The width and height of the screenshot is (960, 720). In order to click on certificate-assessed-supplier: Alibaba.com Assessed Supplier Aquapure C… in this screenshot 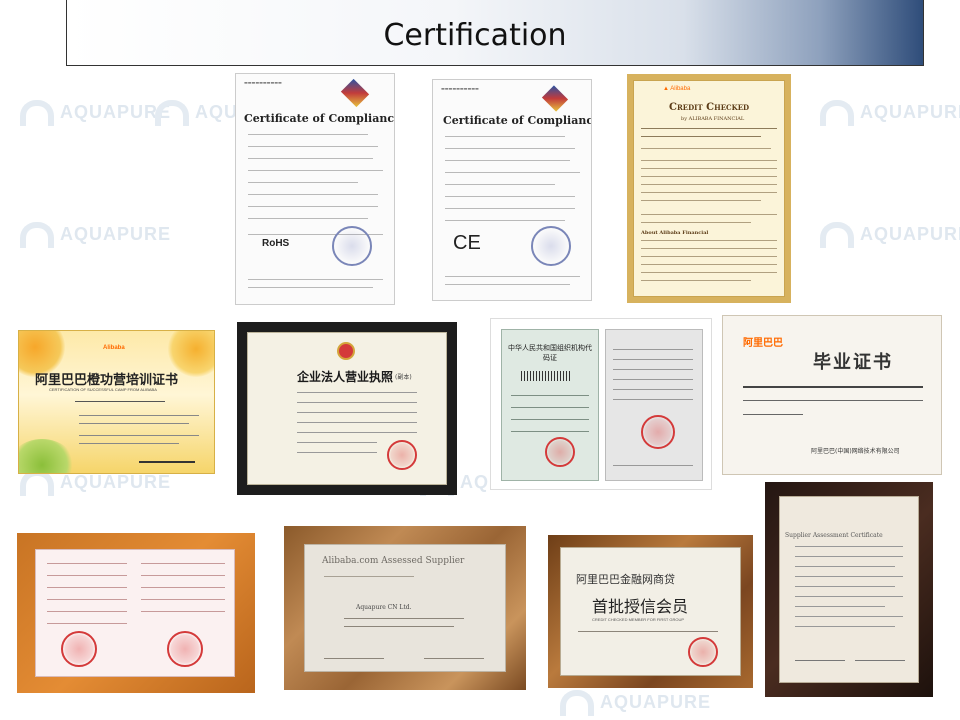, I will do `click(405, 608)`.